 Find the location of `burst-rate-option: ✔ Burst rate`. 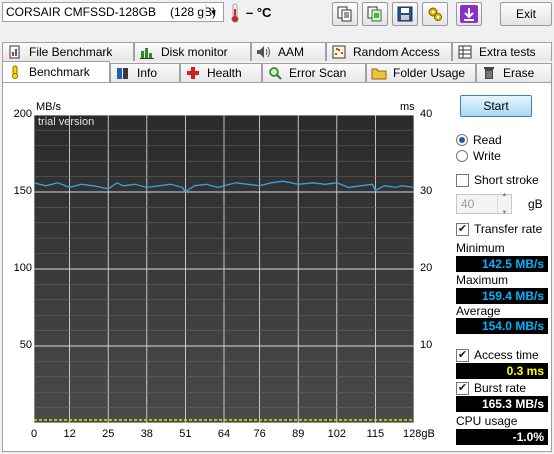

burst-rate-option: ✔ Burst rate is located at coordinates (491, 388).